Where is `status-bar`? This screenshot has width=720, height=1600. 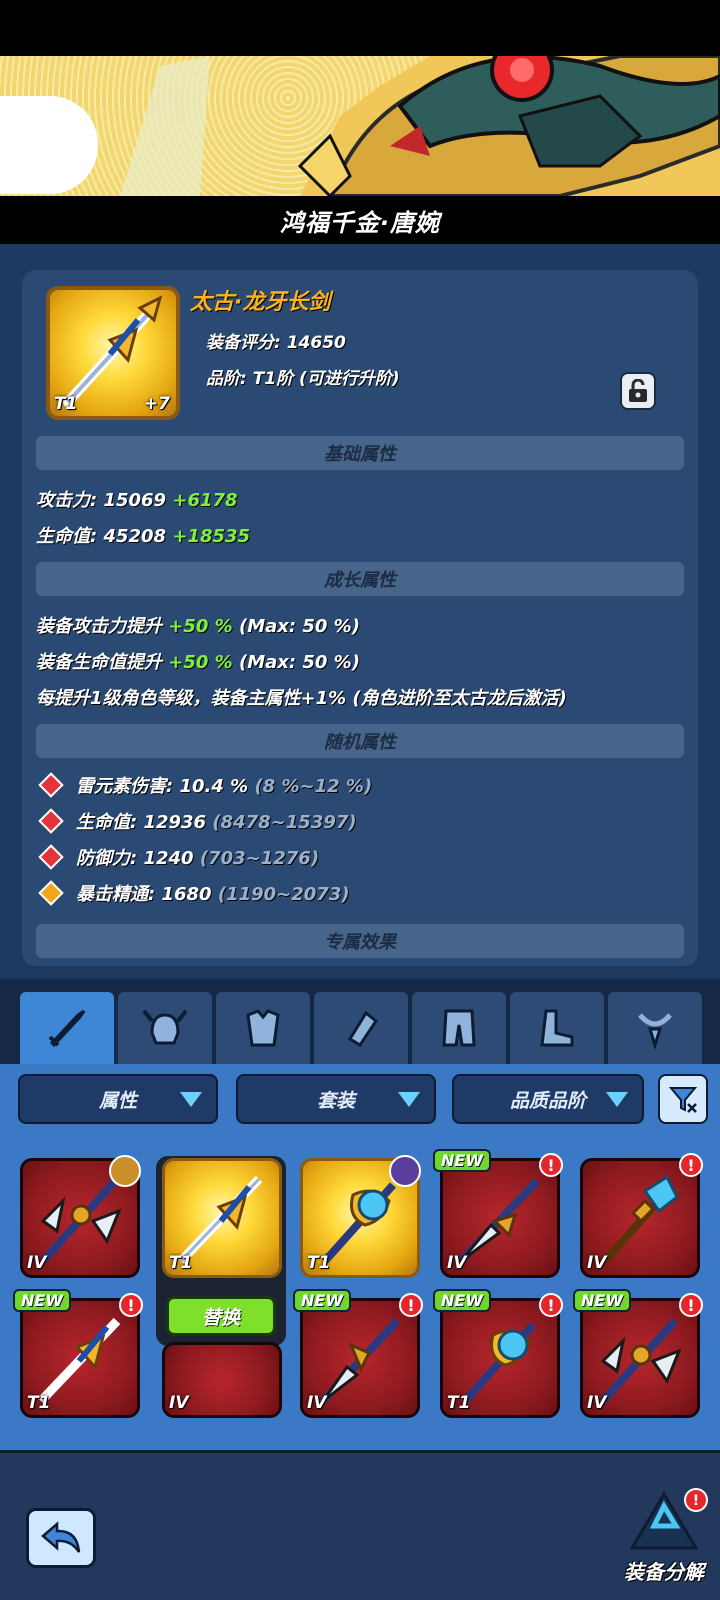 status-bar is located at coordinates (360, 28).